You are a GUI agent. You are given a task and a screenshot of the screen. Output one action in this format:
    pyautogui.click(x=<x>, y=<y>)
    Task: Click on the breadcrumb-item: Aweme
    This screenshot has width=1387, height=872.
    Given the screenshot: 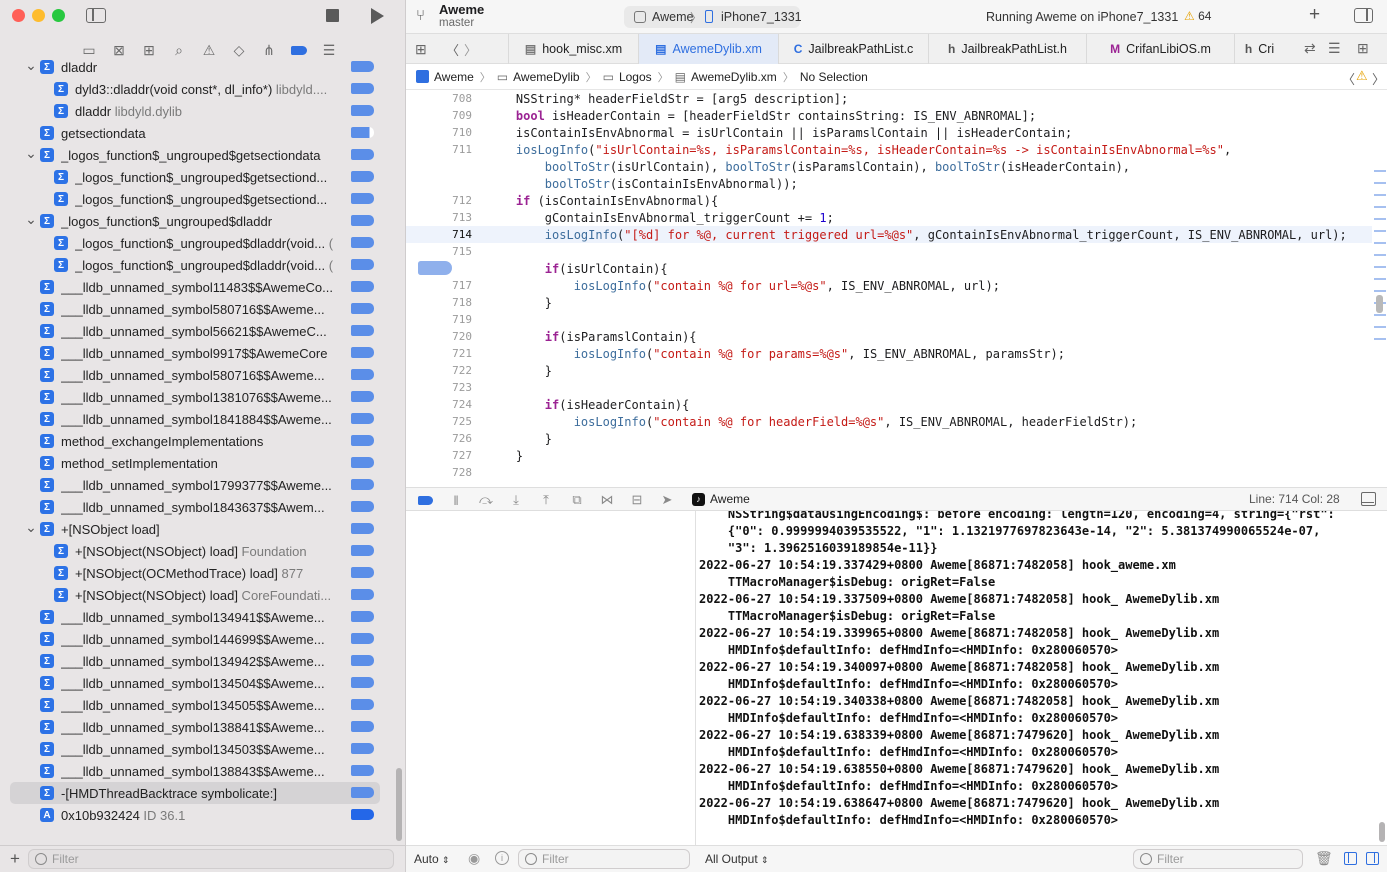 What is the action you would take?
    pyautogui.click(x=454, y=77)
    